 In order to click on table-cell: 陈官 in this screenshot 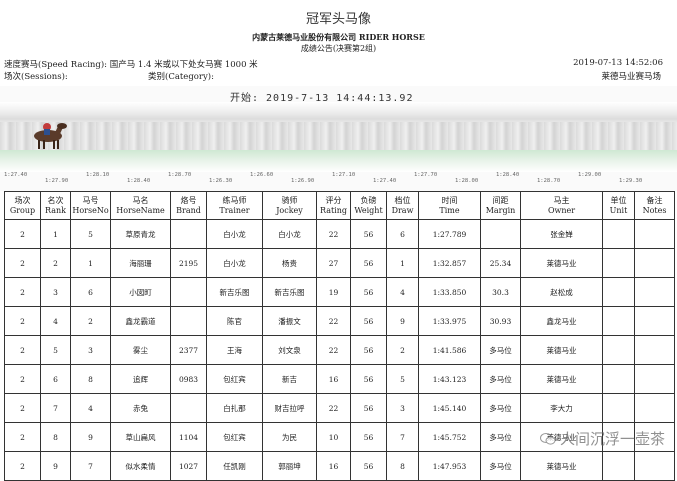, I will do `click(234, 321)`.